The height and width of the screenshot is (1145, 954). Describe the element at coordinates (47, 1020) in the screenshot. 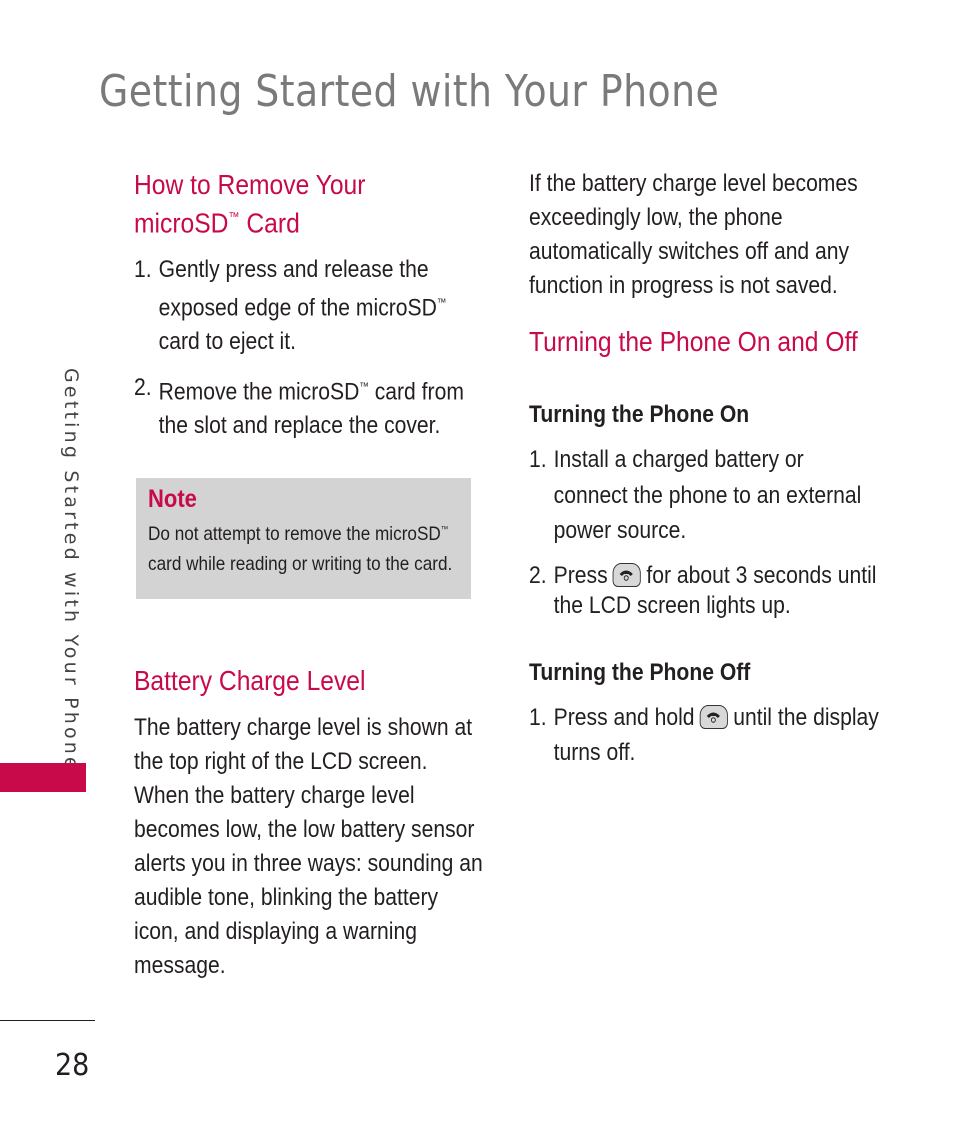

I see `footer-divider` at that location.